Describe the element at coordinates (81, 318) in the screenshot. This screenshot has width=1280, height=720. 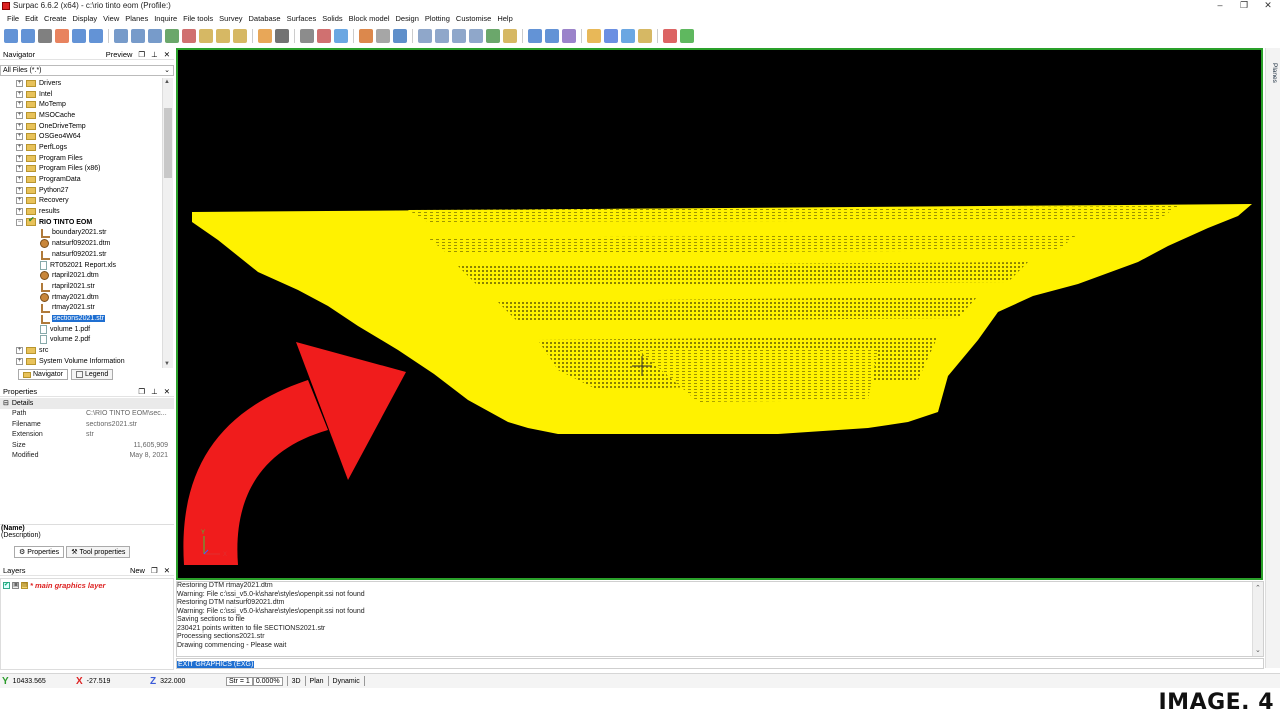
I see `tree-item: sections2021.str` at that location.